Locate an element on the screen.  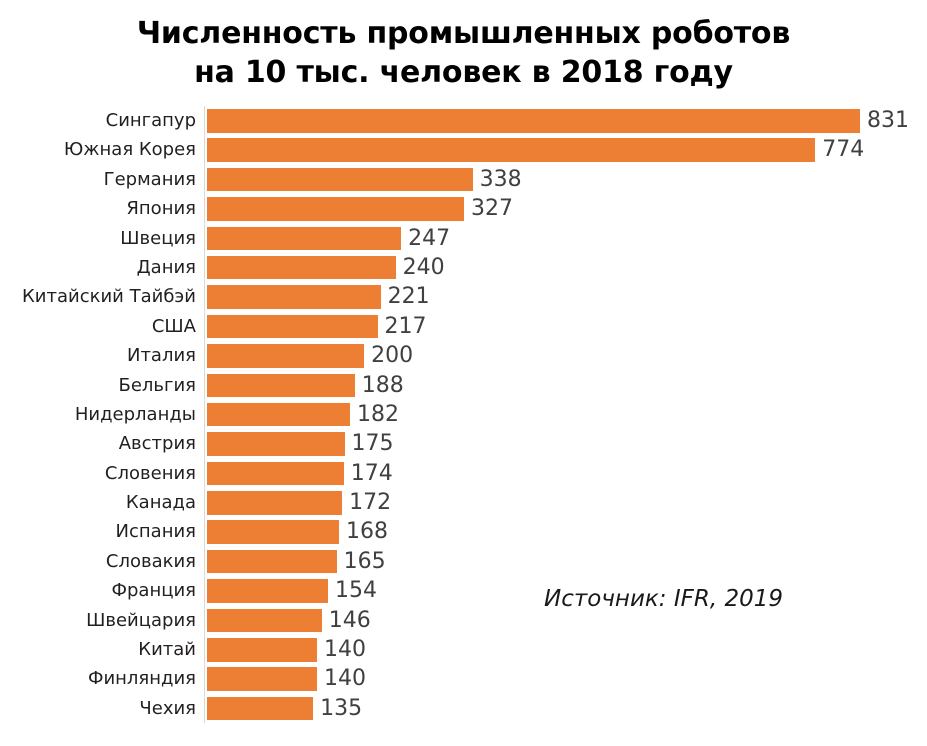
bar-value-label: 174 is located at coordinates (371, 473).